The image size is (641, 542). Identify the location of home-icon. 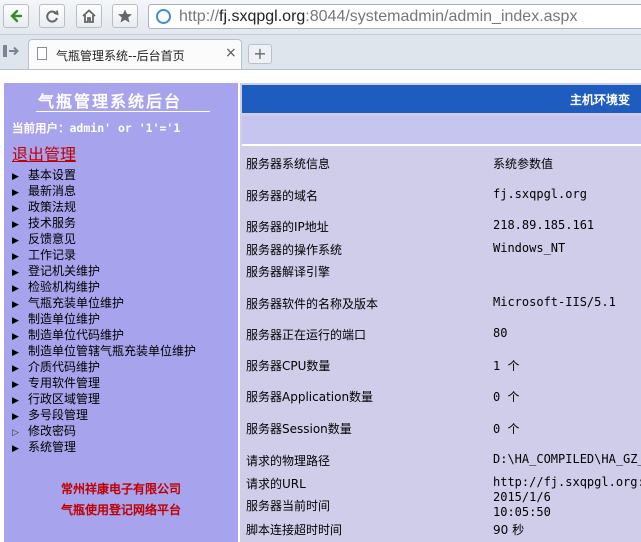
(89, 16).